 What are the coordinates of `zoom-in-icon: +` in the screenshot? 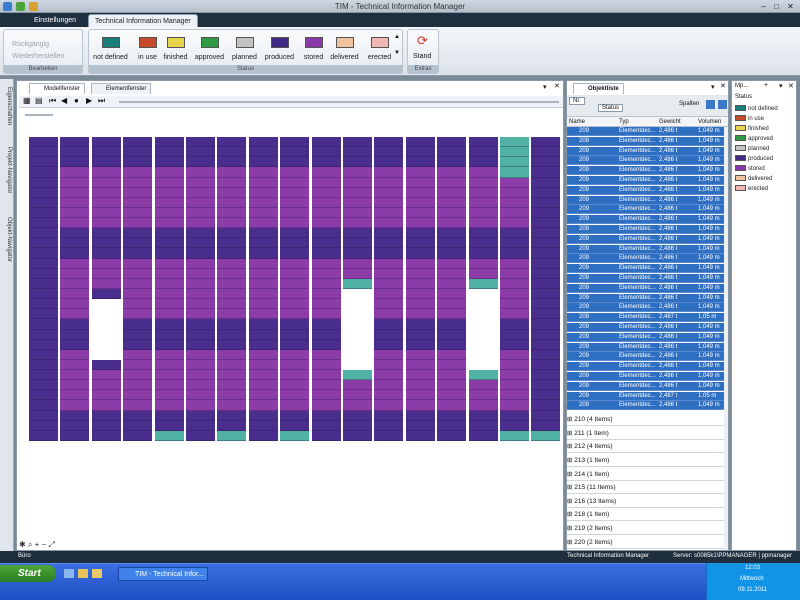 It's located at (37, 544).